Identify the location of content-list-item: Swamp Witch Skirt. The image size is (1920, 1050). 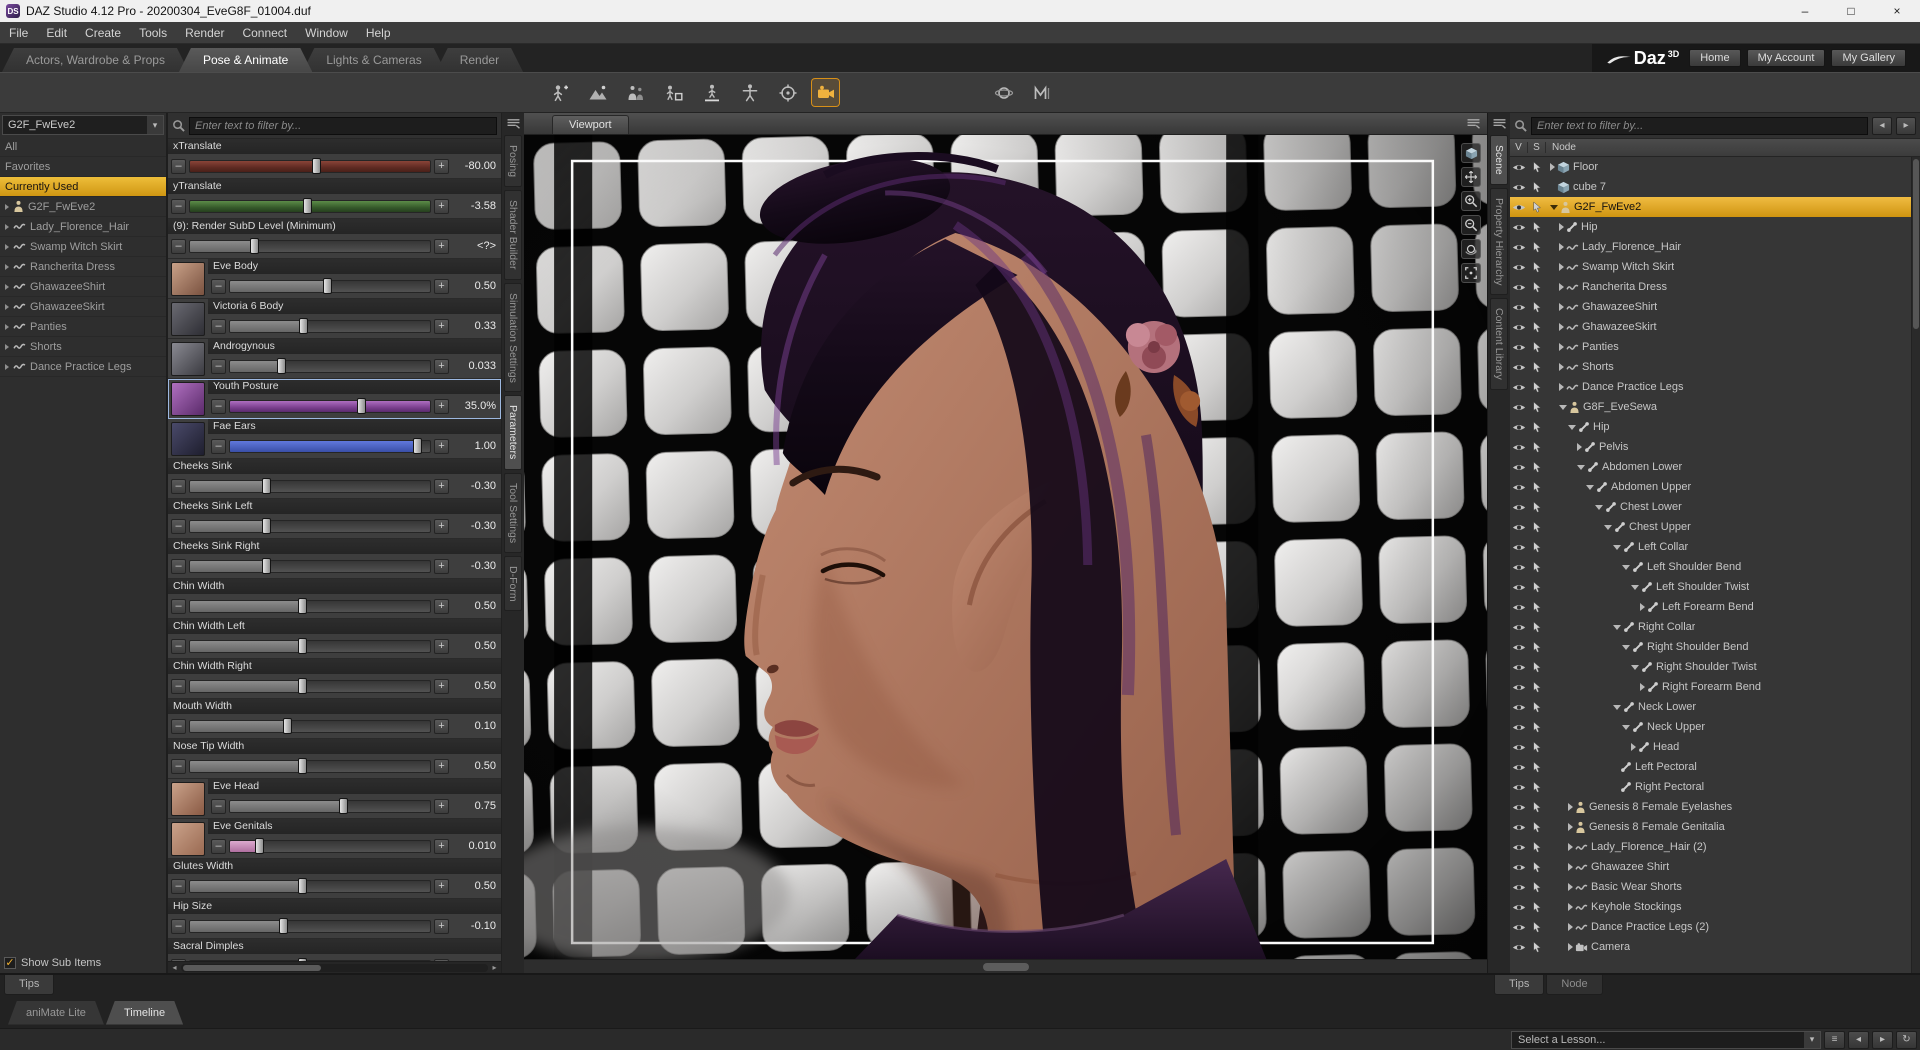
(83, 247).